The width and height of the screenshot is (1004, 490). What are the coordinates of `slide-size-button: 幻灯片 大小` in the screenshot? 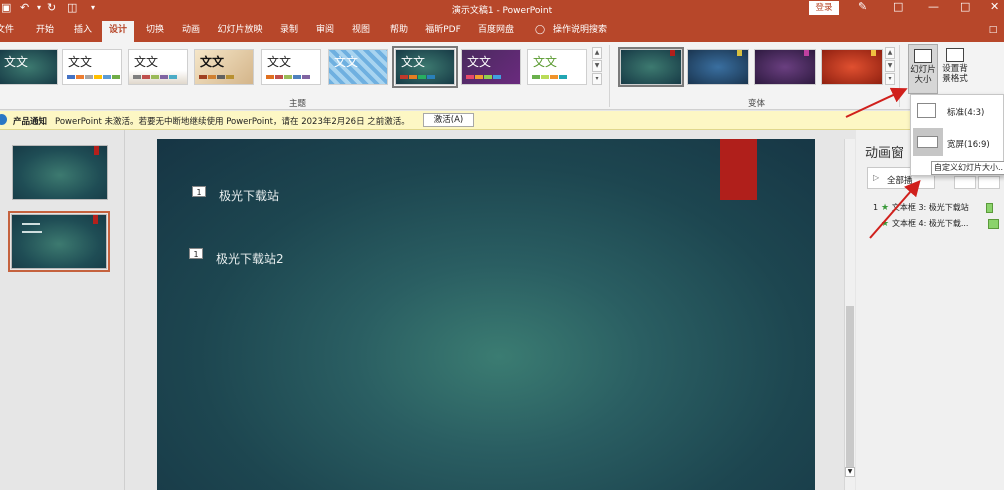 It's located at (923, 69).